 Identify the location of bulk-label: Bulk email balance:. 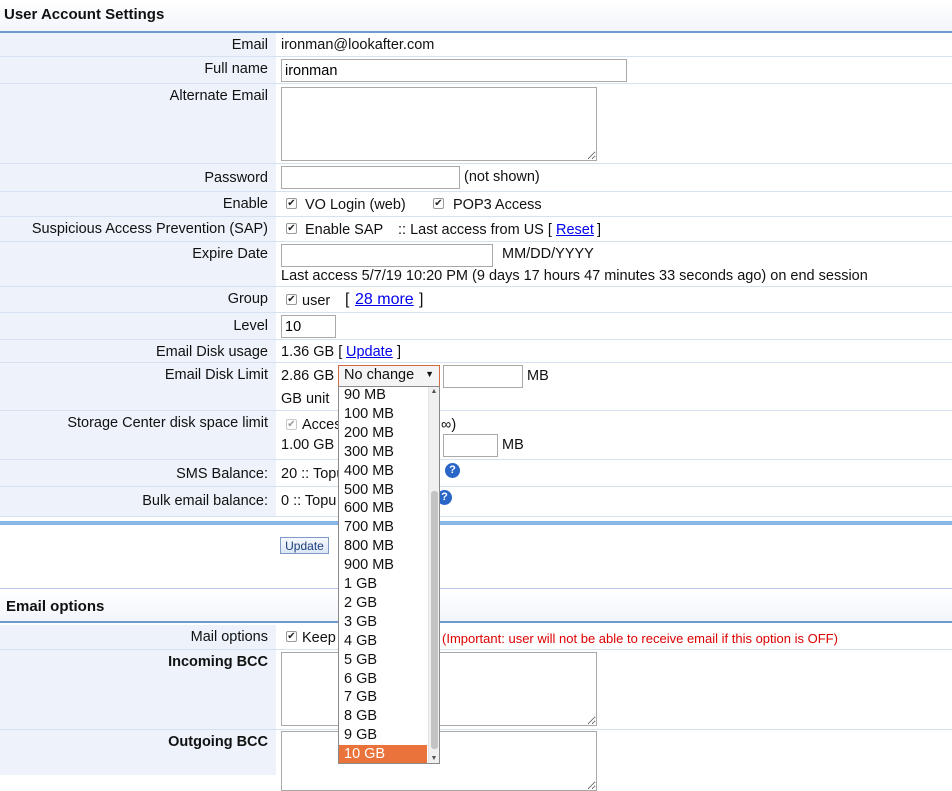
(138, 501).